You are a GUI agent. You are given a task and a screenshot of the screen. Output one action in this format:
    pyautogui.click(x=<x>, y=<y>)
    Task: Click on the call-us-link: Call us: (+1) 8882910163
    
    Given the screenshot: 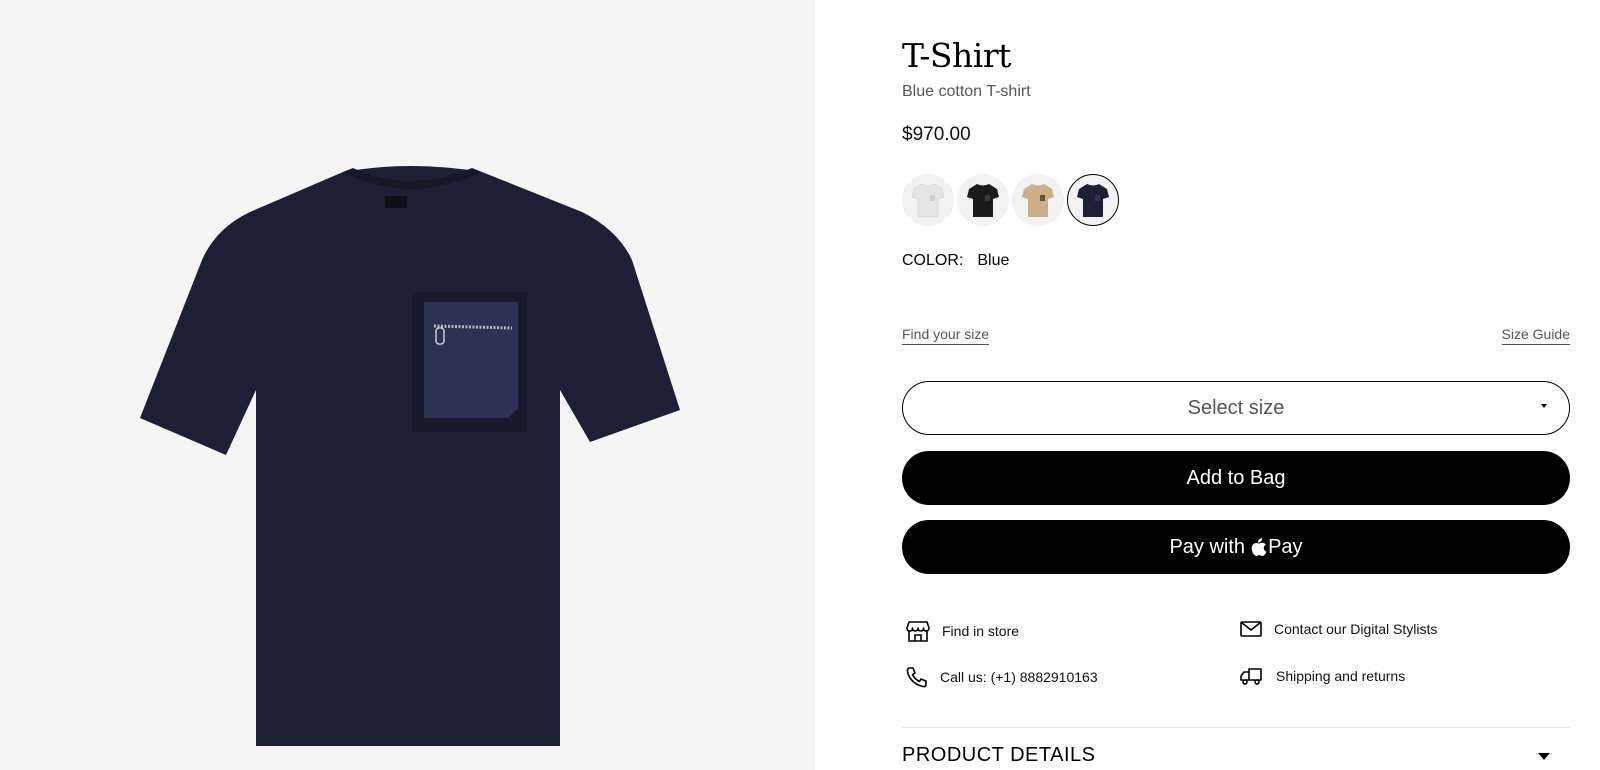 What is the action you would take?
    pyautogui.click(x=1002, y=677)
    